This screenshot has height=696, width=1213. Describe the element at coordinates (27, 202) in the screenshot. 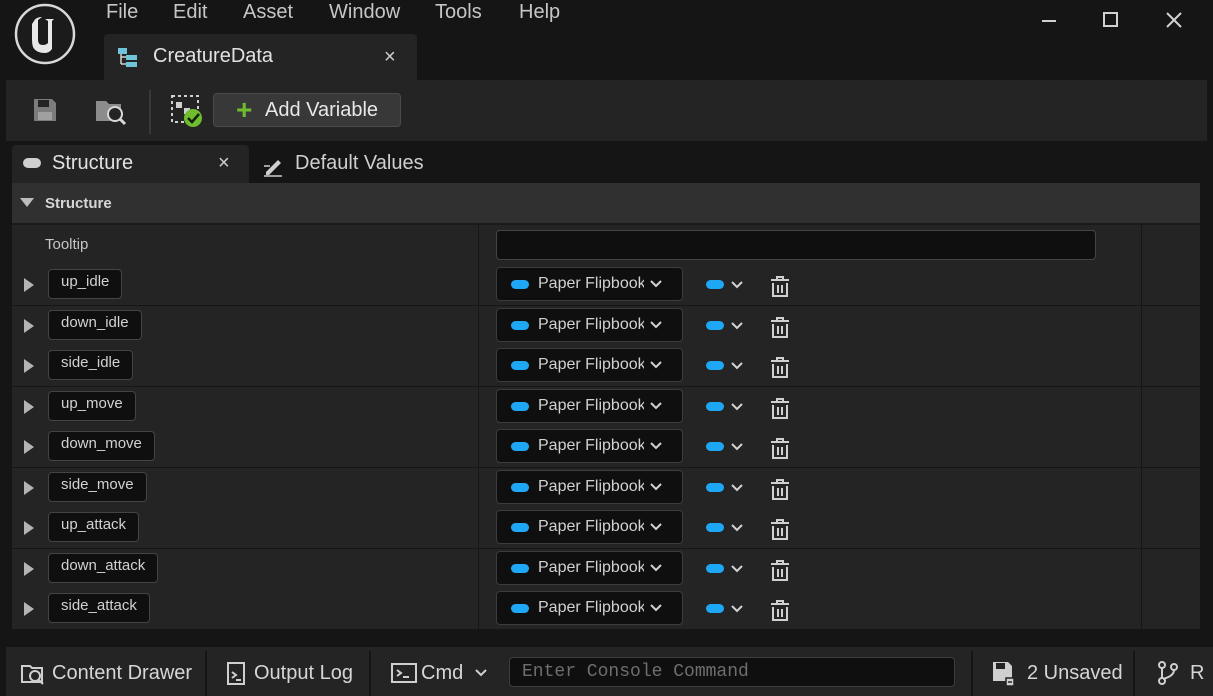

I see `collapse-arrow-icon` at that location.